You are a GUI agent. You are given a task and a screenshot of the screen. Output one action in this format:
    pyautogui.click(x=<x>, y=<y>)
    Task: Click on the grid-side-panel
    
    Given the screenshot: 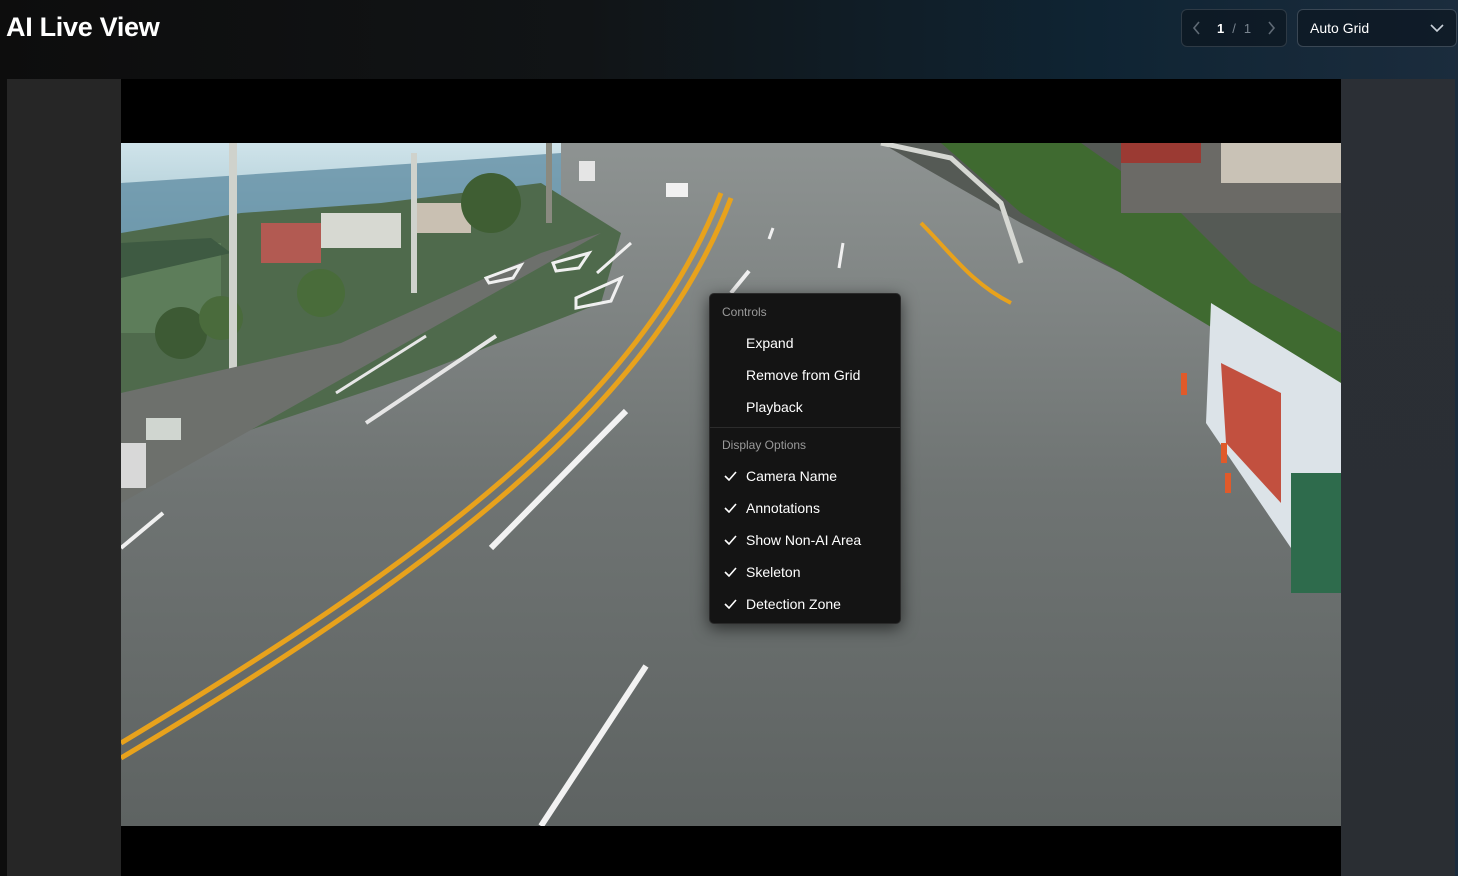 What is the action you would take?
    pyautogui.click(x=1398, y=477)
    